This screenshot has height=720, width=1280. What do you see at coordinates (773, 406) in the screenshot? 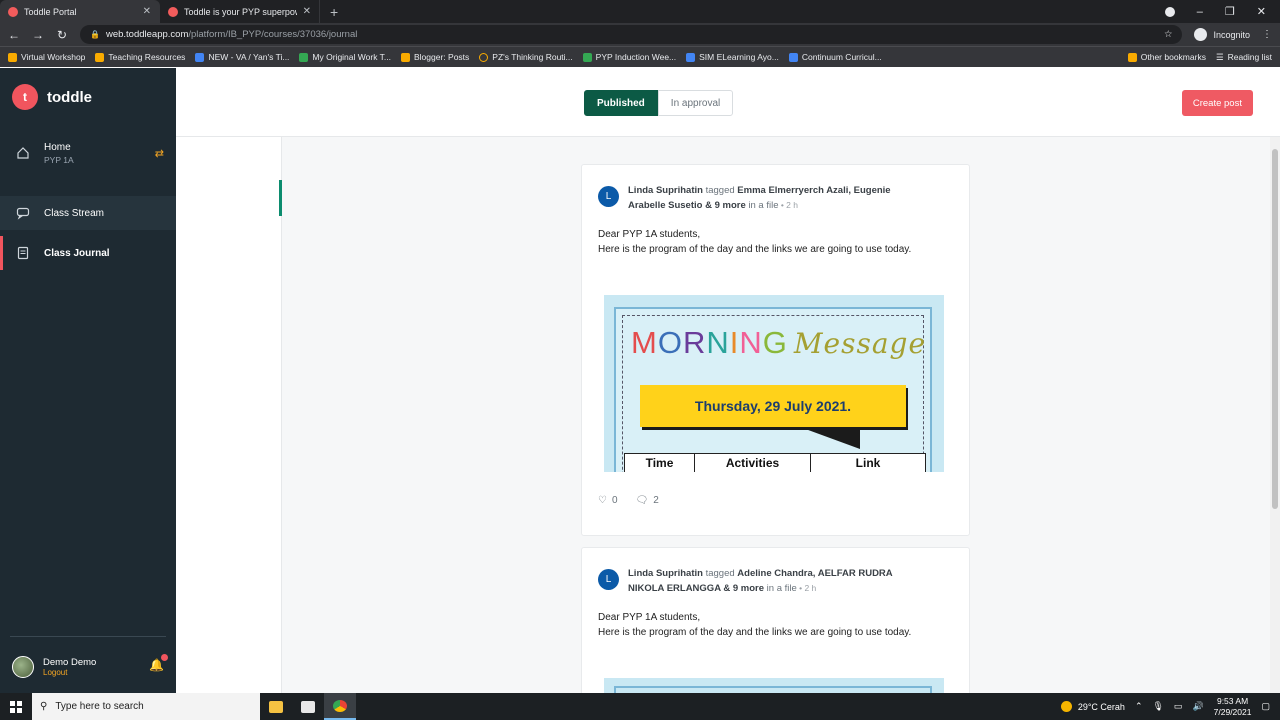
I see `date-banner: Thursday, 29 July 2021.` at bounding box center [773, 406].